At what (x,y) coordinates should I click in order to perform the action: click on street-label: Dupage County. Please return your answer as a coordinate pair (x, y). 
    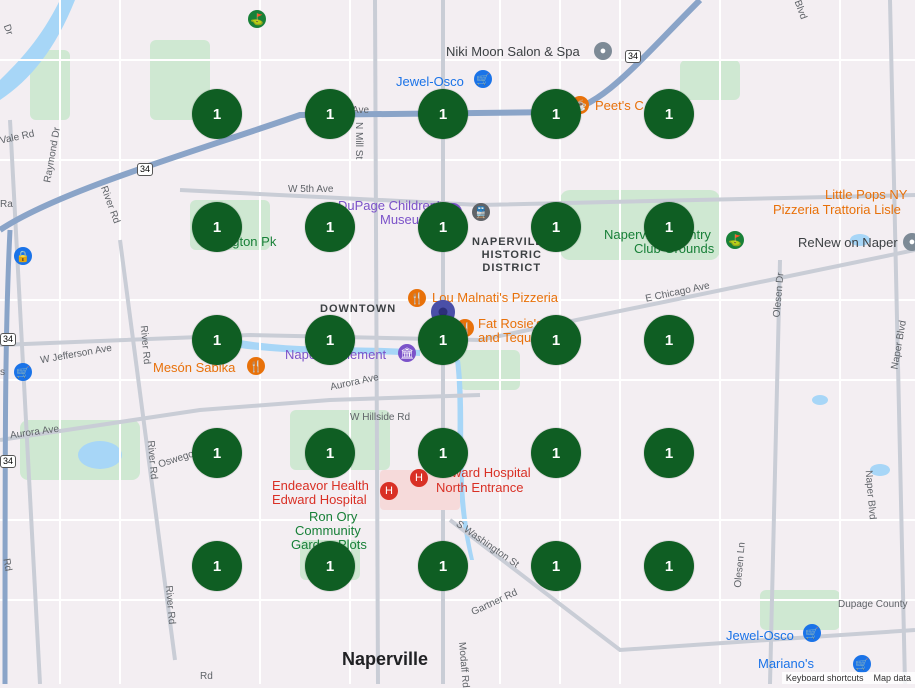
    Looking at the image, I should click on (873, 604).